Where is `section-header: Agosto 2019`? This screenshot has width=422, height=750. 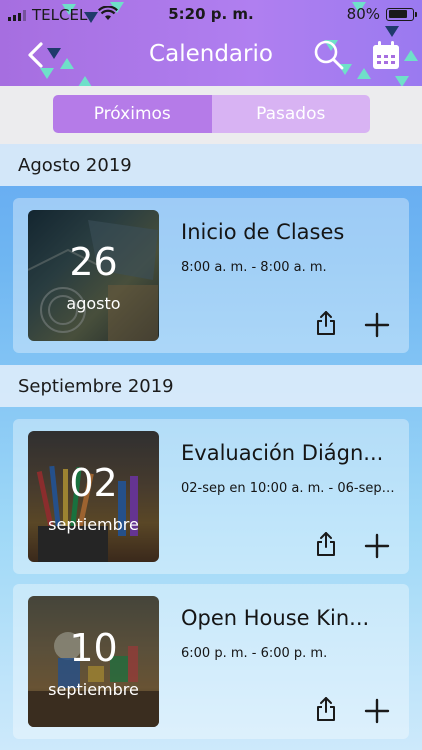
section-header: Agosto 2019 is located at coordinates (211, 165).